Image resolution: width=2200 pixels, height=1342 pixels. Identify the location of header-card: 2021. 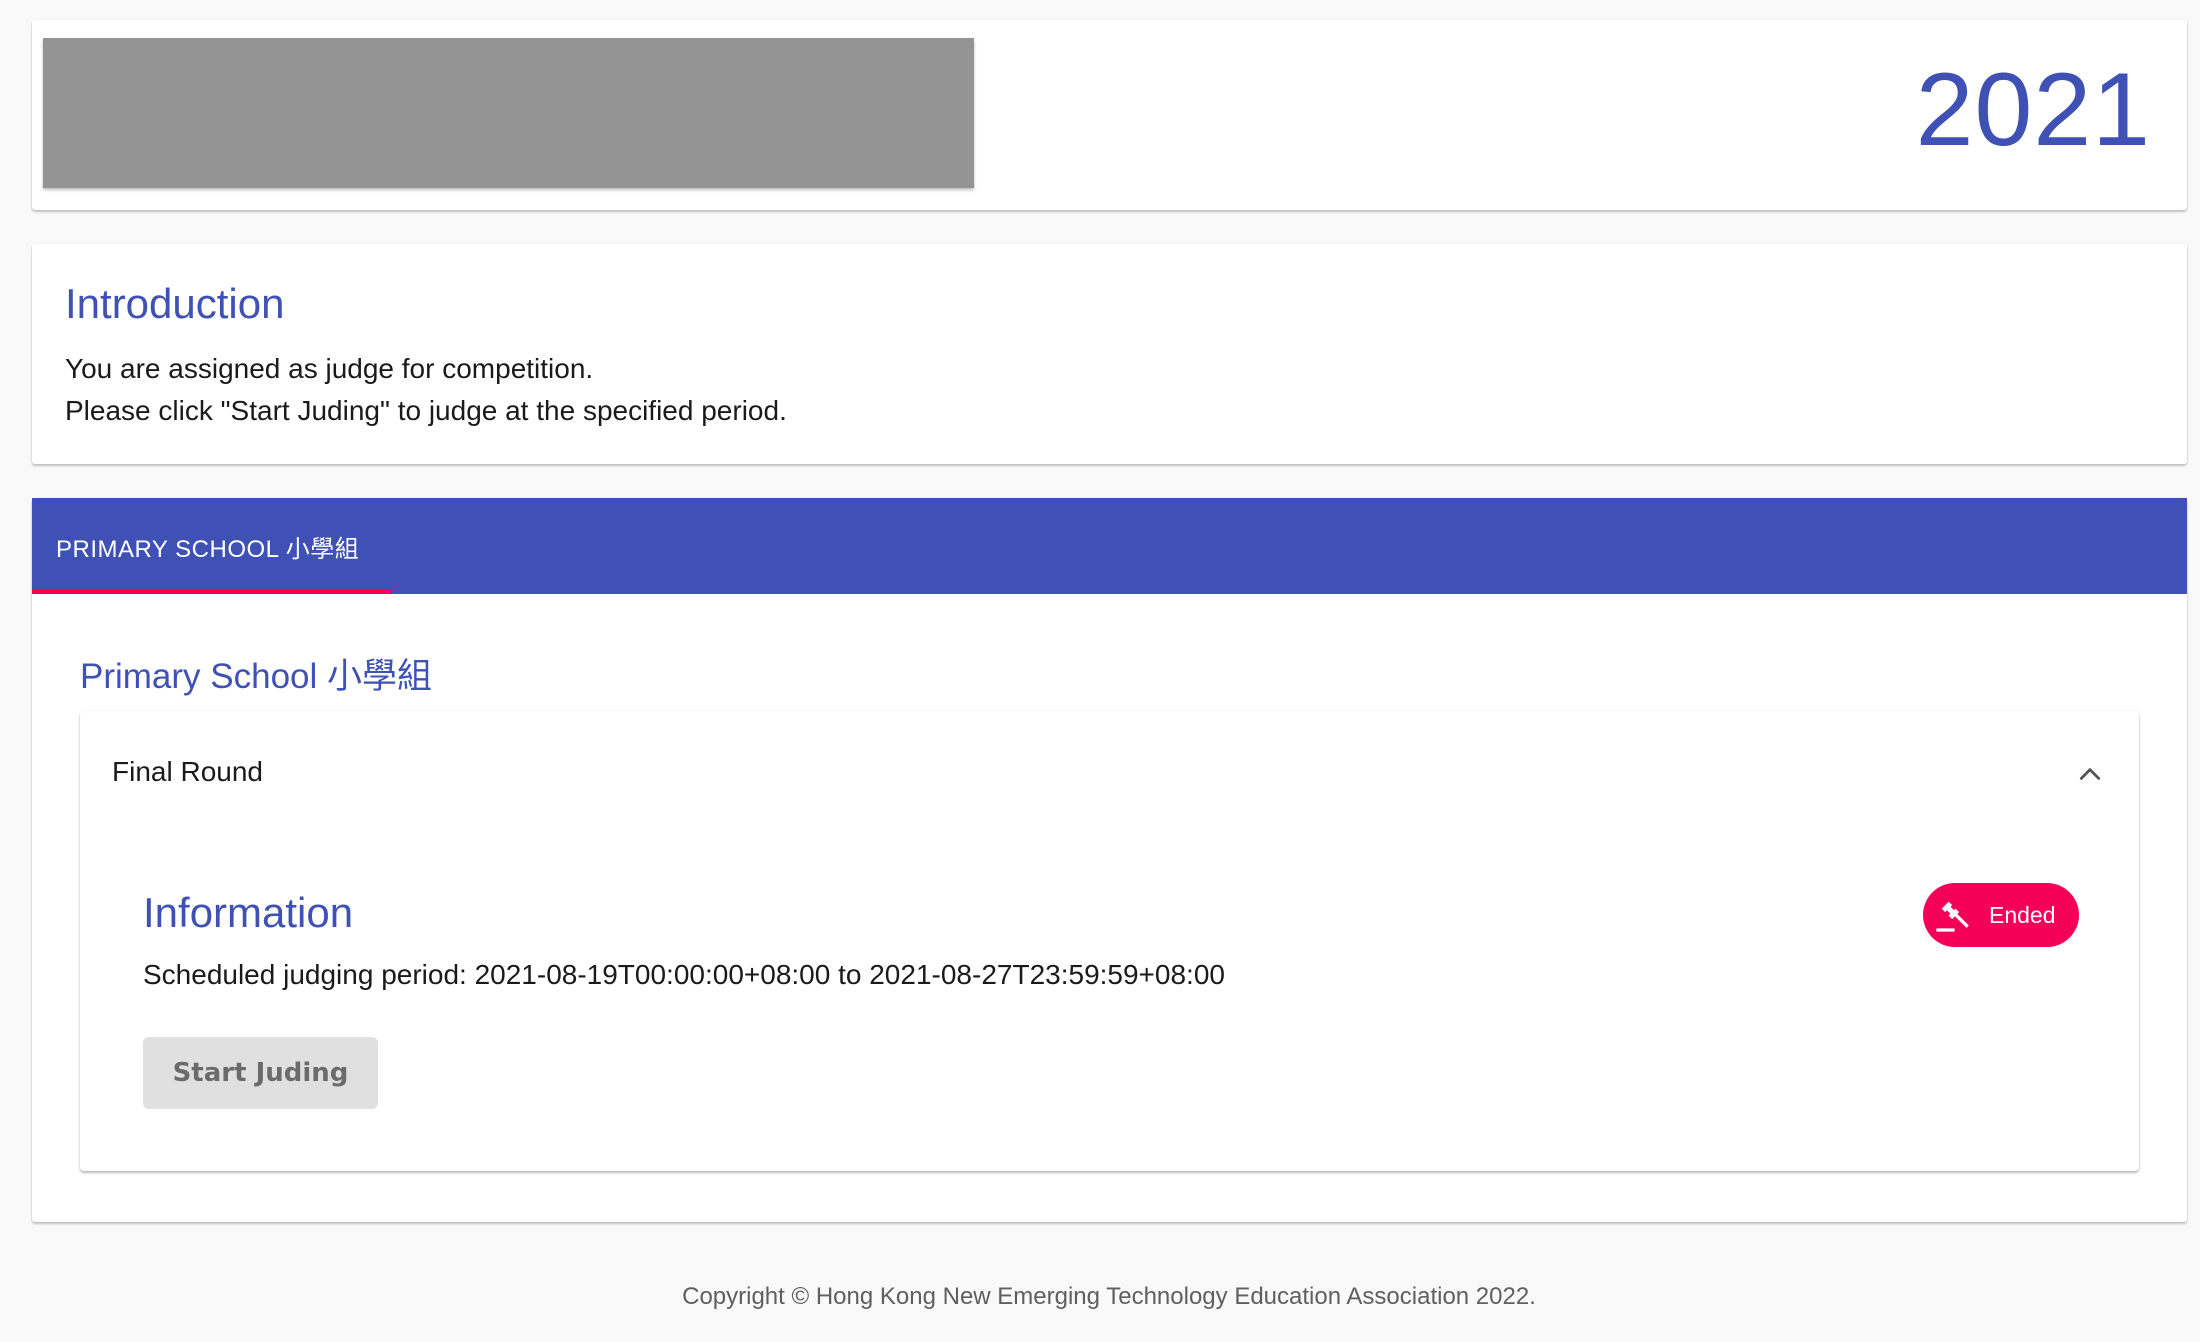
(1109, 115).